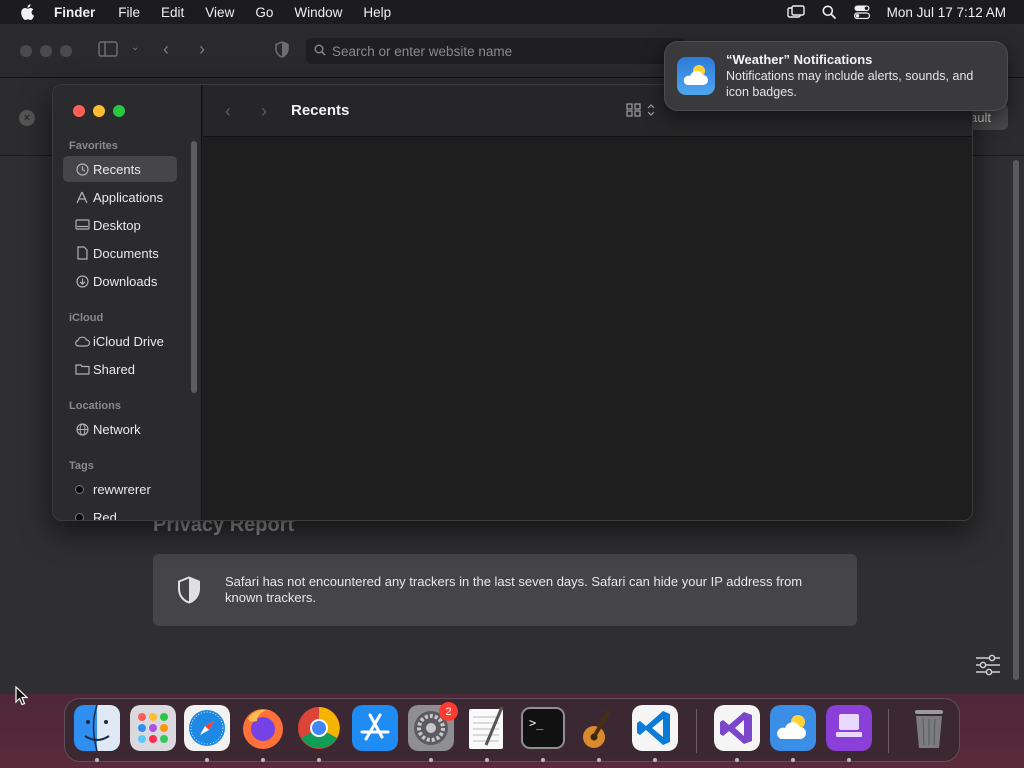  What do you see at coordinates (82, 341) in the screenshot?
I see `cloud-icon` at bounding box center [82, 341].